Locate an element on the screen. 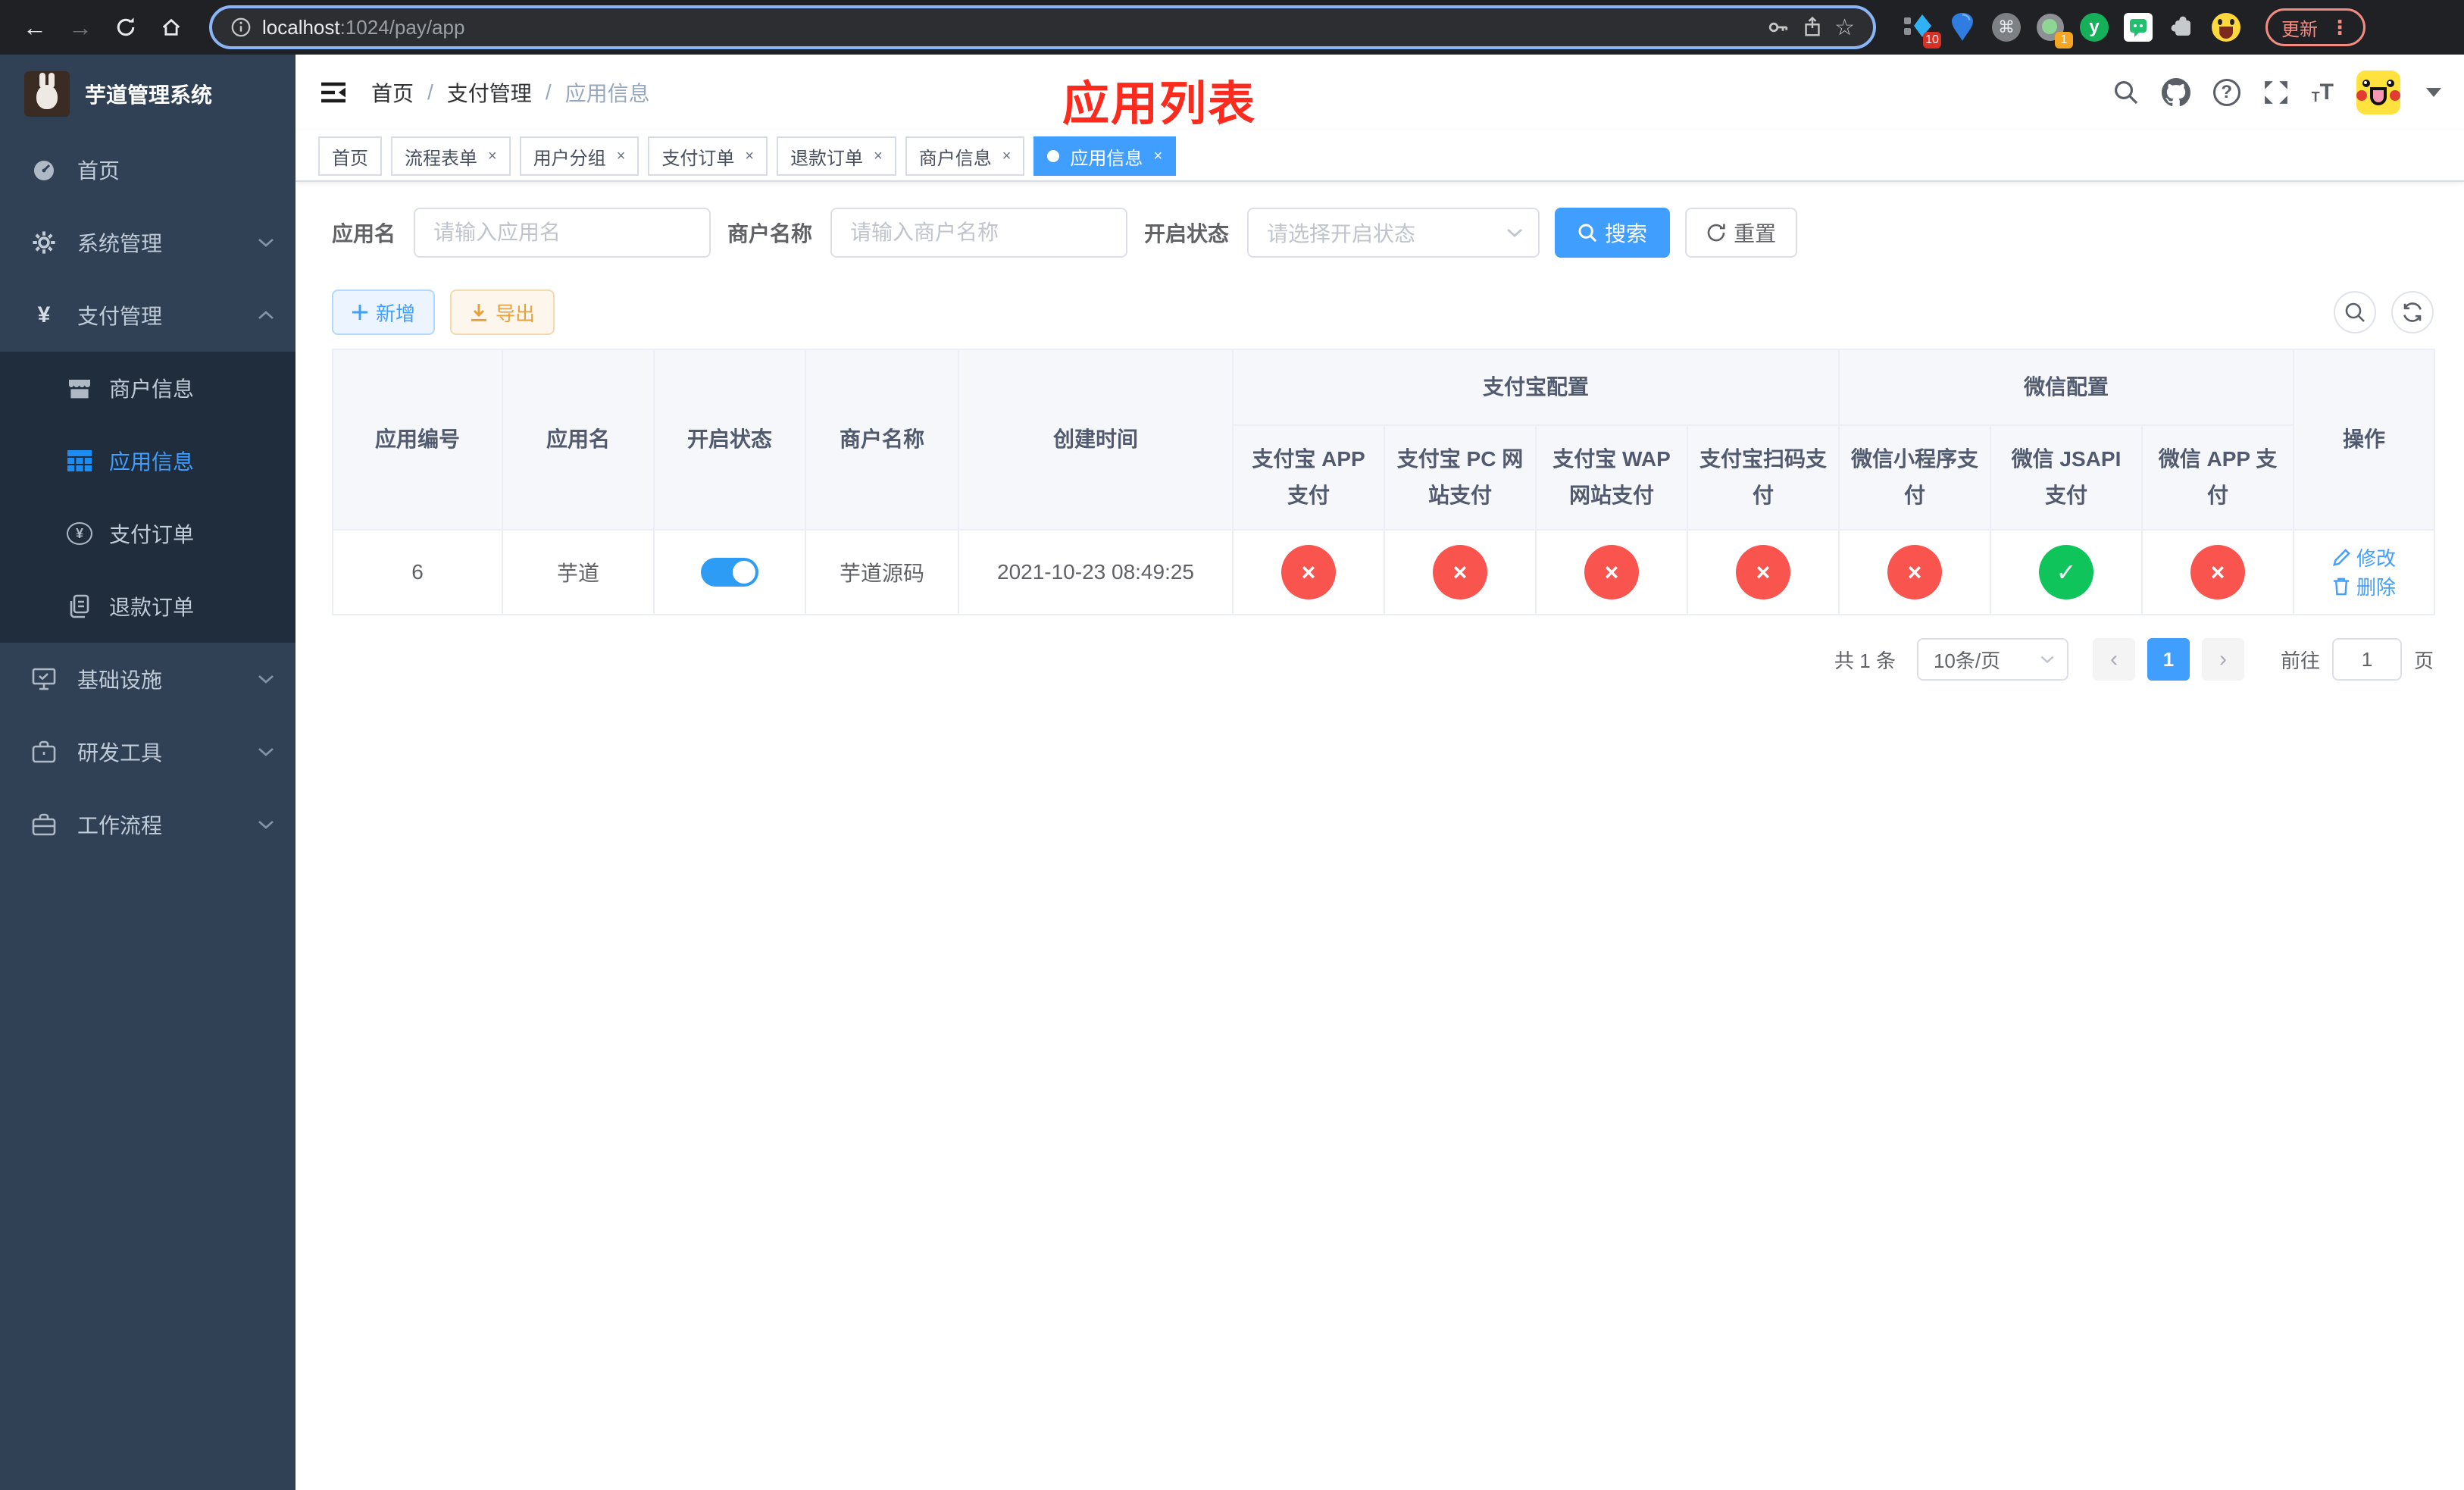 Image resolution: width=2464 pixels, height=1490 pixels. col-actions: 操作 is located at coordinates (2364, 440).